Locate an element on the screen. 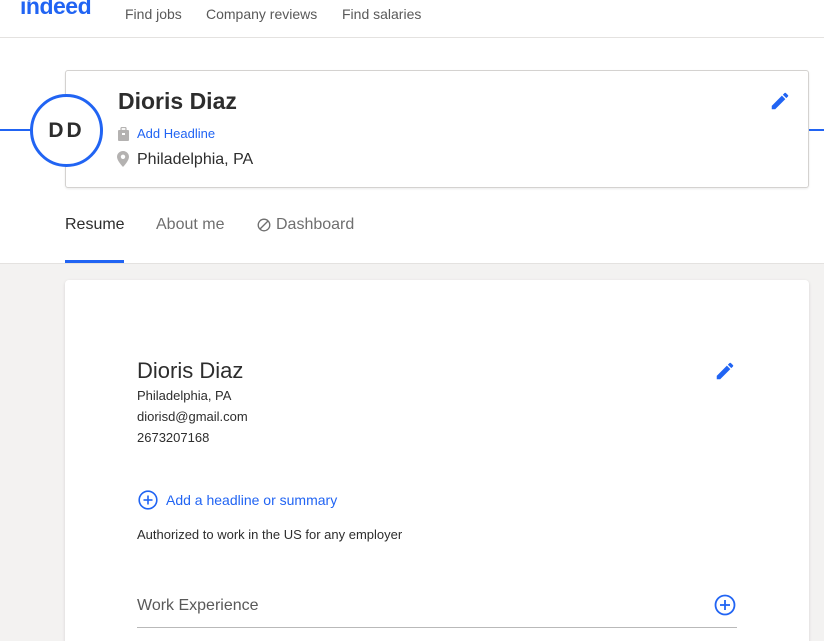  avatar: DD is located at coordinates (66, 130).